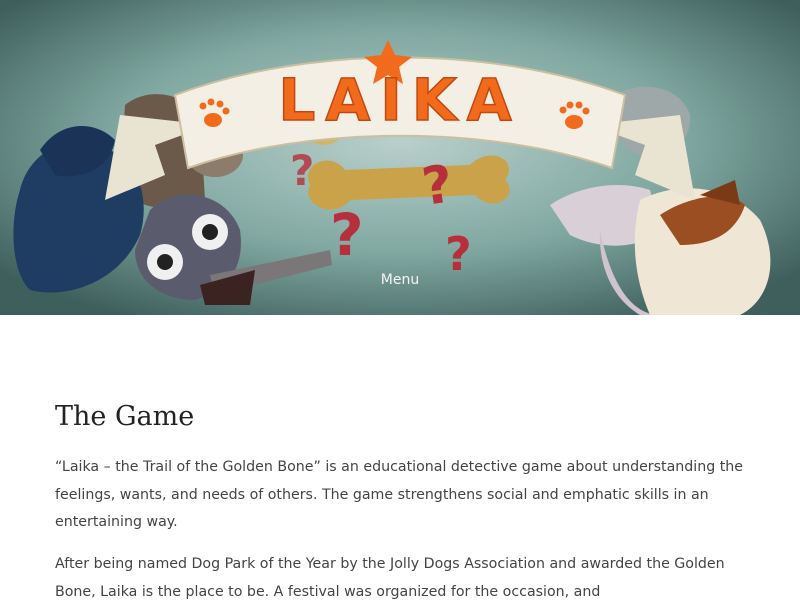 The width and height of the screenshot is (800, 606). What do you see at coordinates (125, 416) in the screenshot?
I see `section-title: The Game` at bounding box center [125, 416].